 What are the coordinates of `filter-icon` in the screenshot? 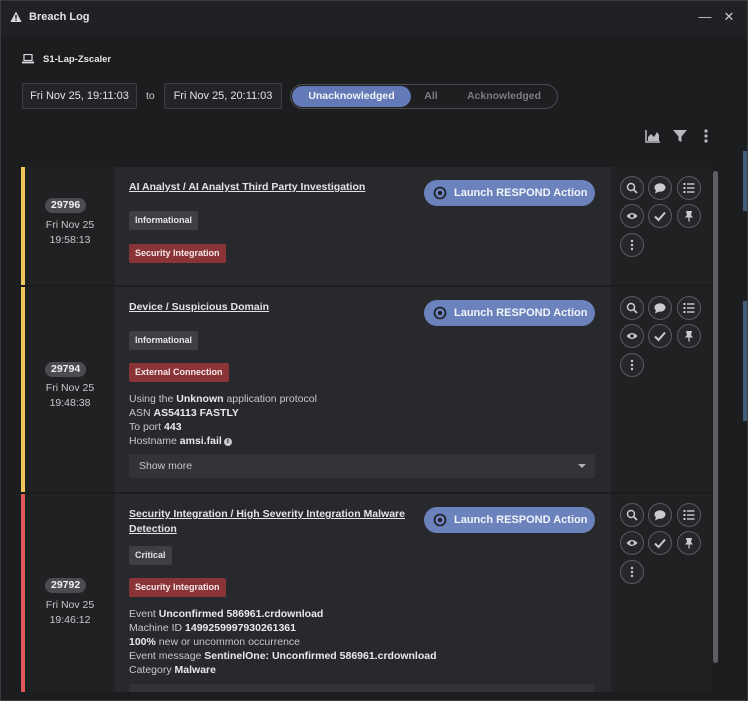 It's located at (680, 136).